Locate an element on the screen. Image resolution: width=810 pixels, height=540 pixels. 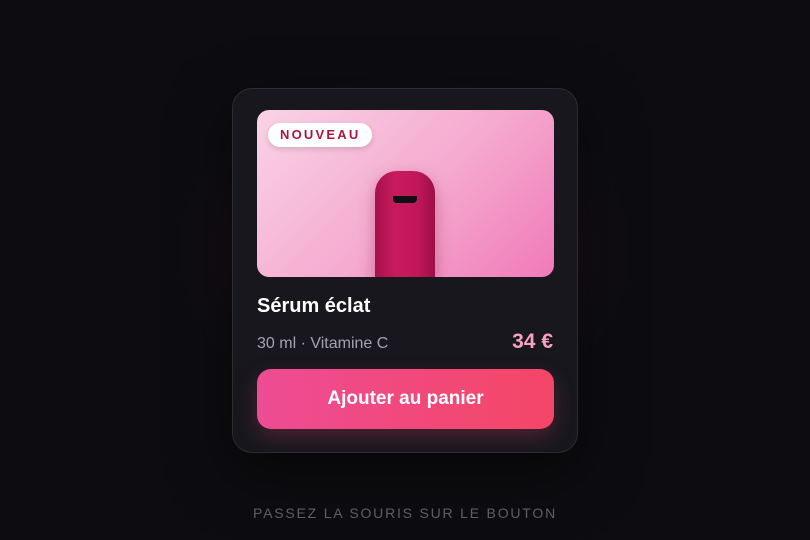
new-badge: NOUVEAU is located at coordinates (320, 135).